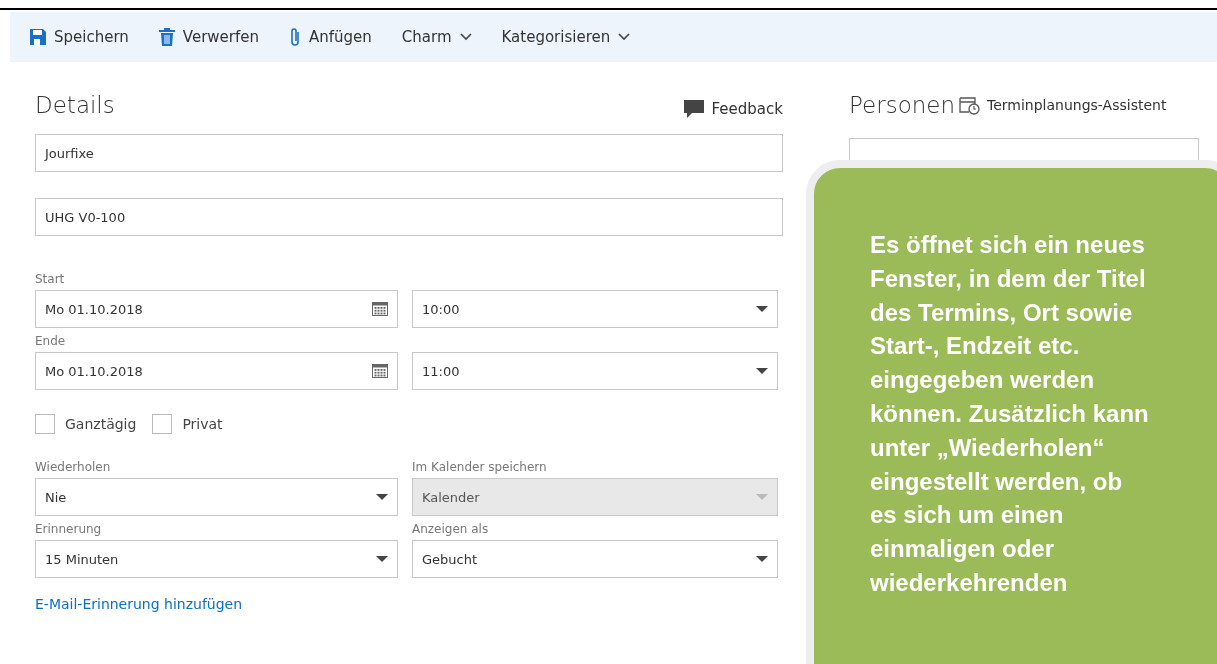  I want to click on checkbox-label: Ganztägig, so click(101, 424).